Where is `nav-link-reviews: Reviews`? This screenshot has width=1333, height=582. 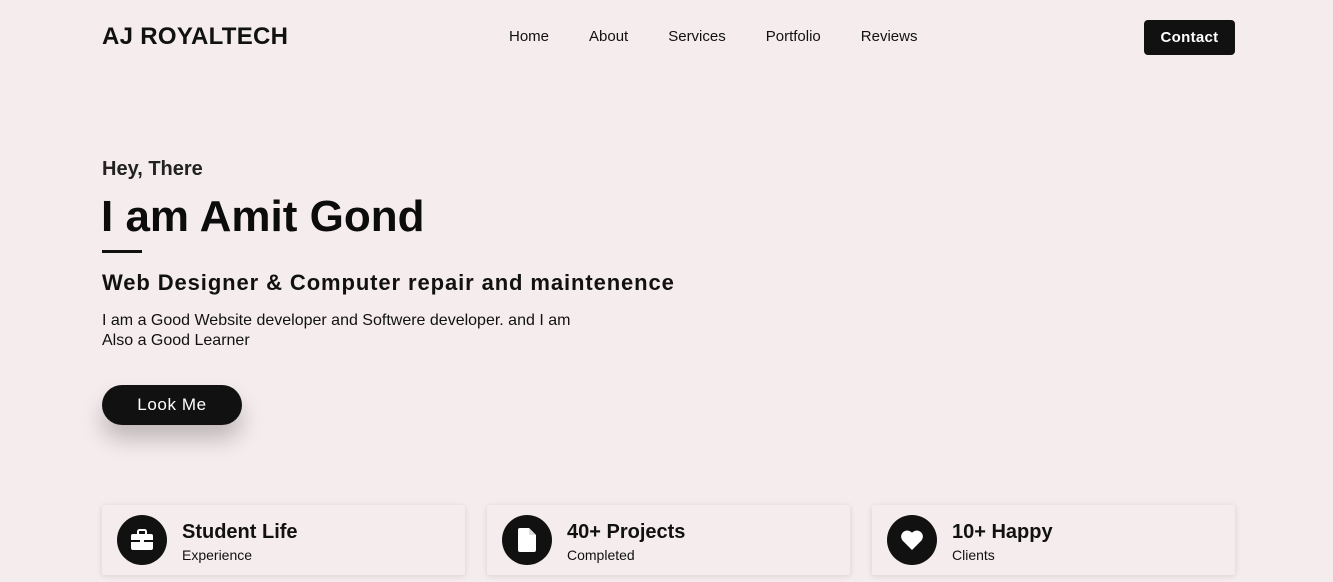 nav-link-reviews: Reviews is located at coordinates (889, 36).